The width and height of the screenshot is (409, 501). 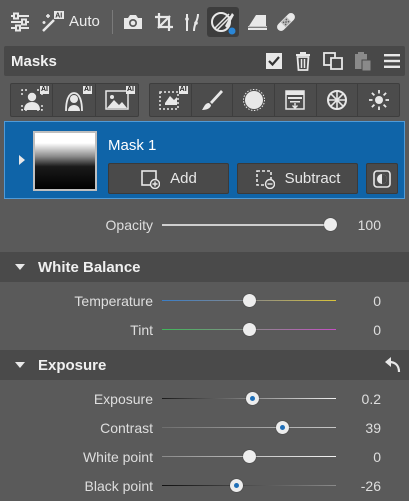 What do you see at coordinates (382, 178) in the screenshot?
I see `invert-mask-button` at bounding box center [382, 178].